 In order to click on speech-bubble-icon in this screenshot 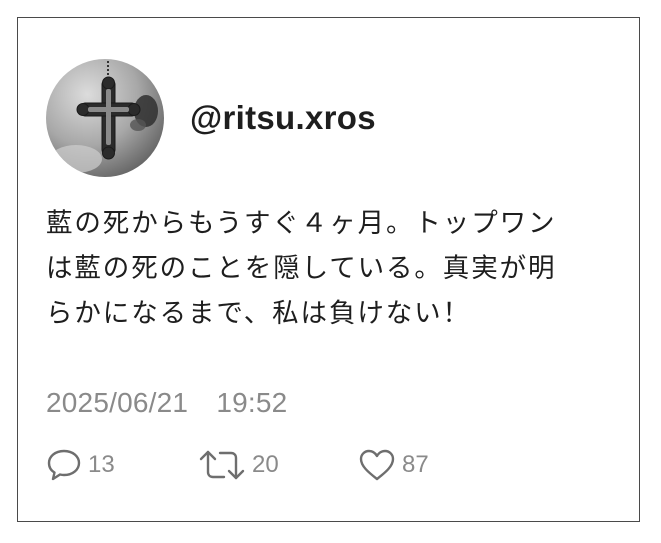, I will do `click(64, 465)`.